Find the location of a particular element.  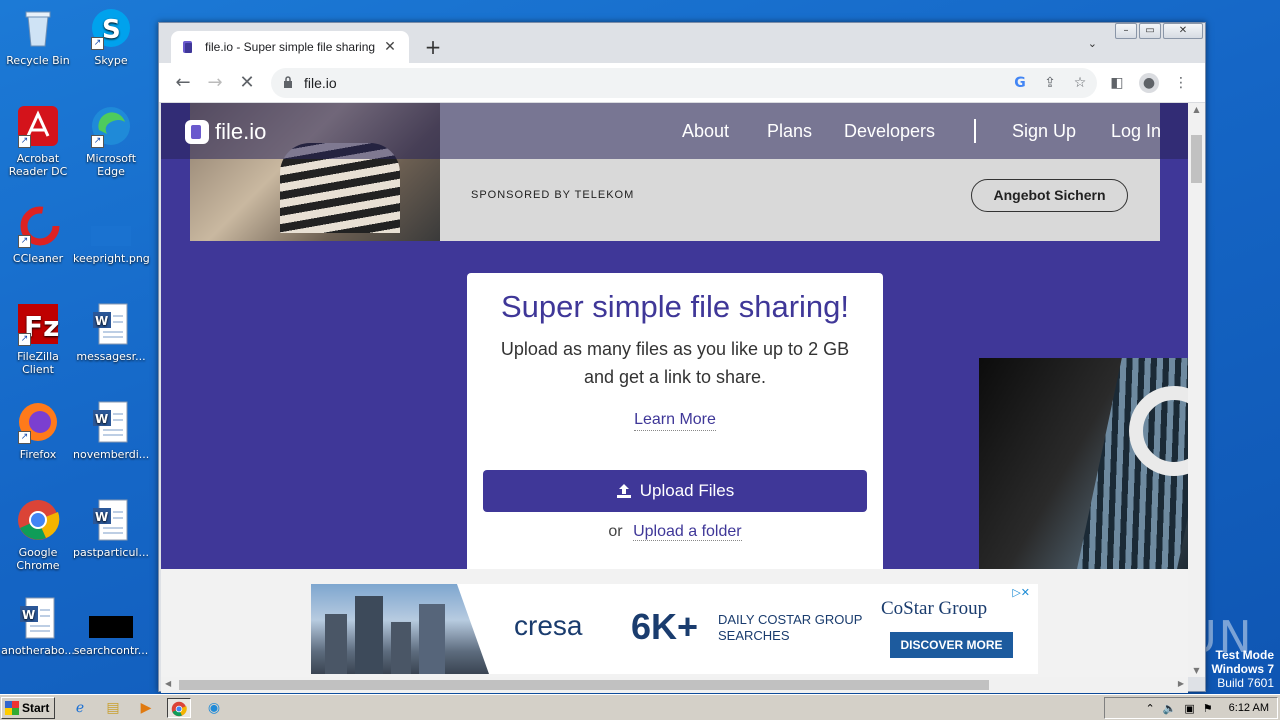

start-button: Start is located at coordinates (28, 708).